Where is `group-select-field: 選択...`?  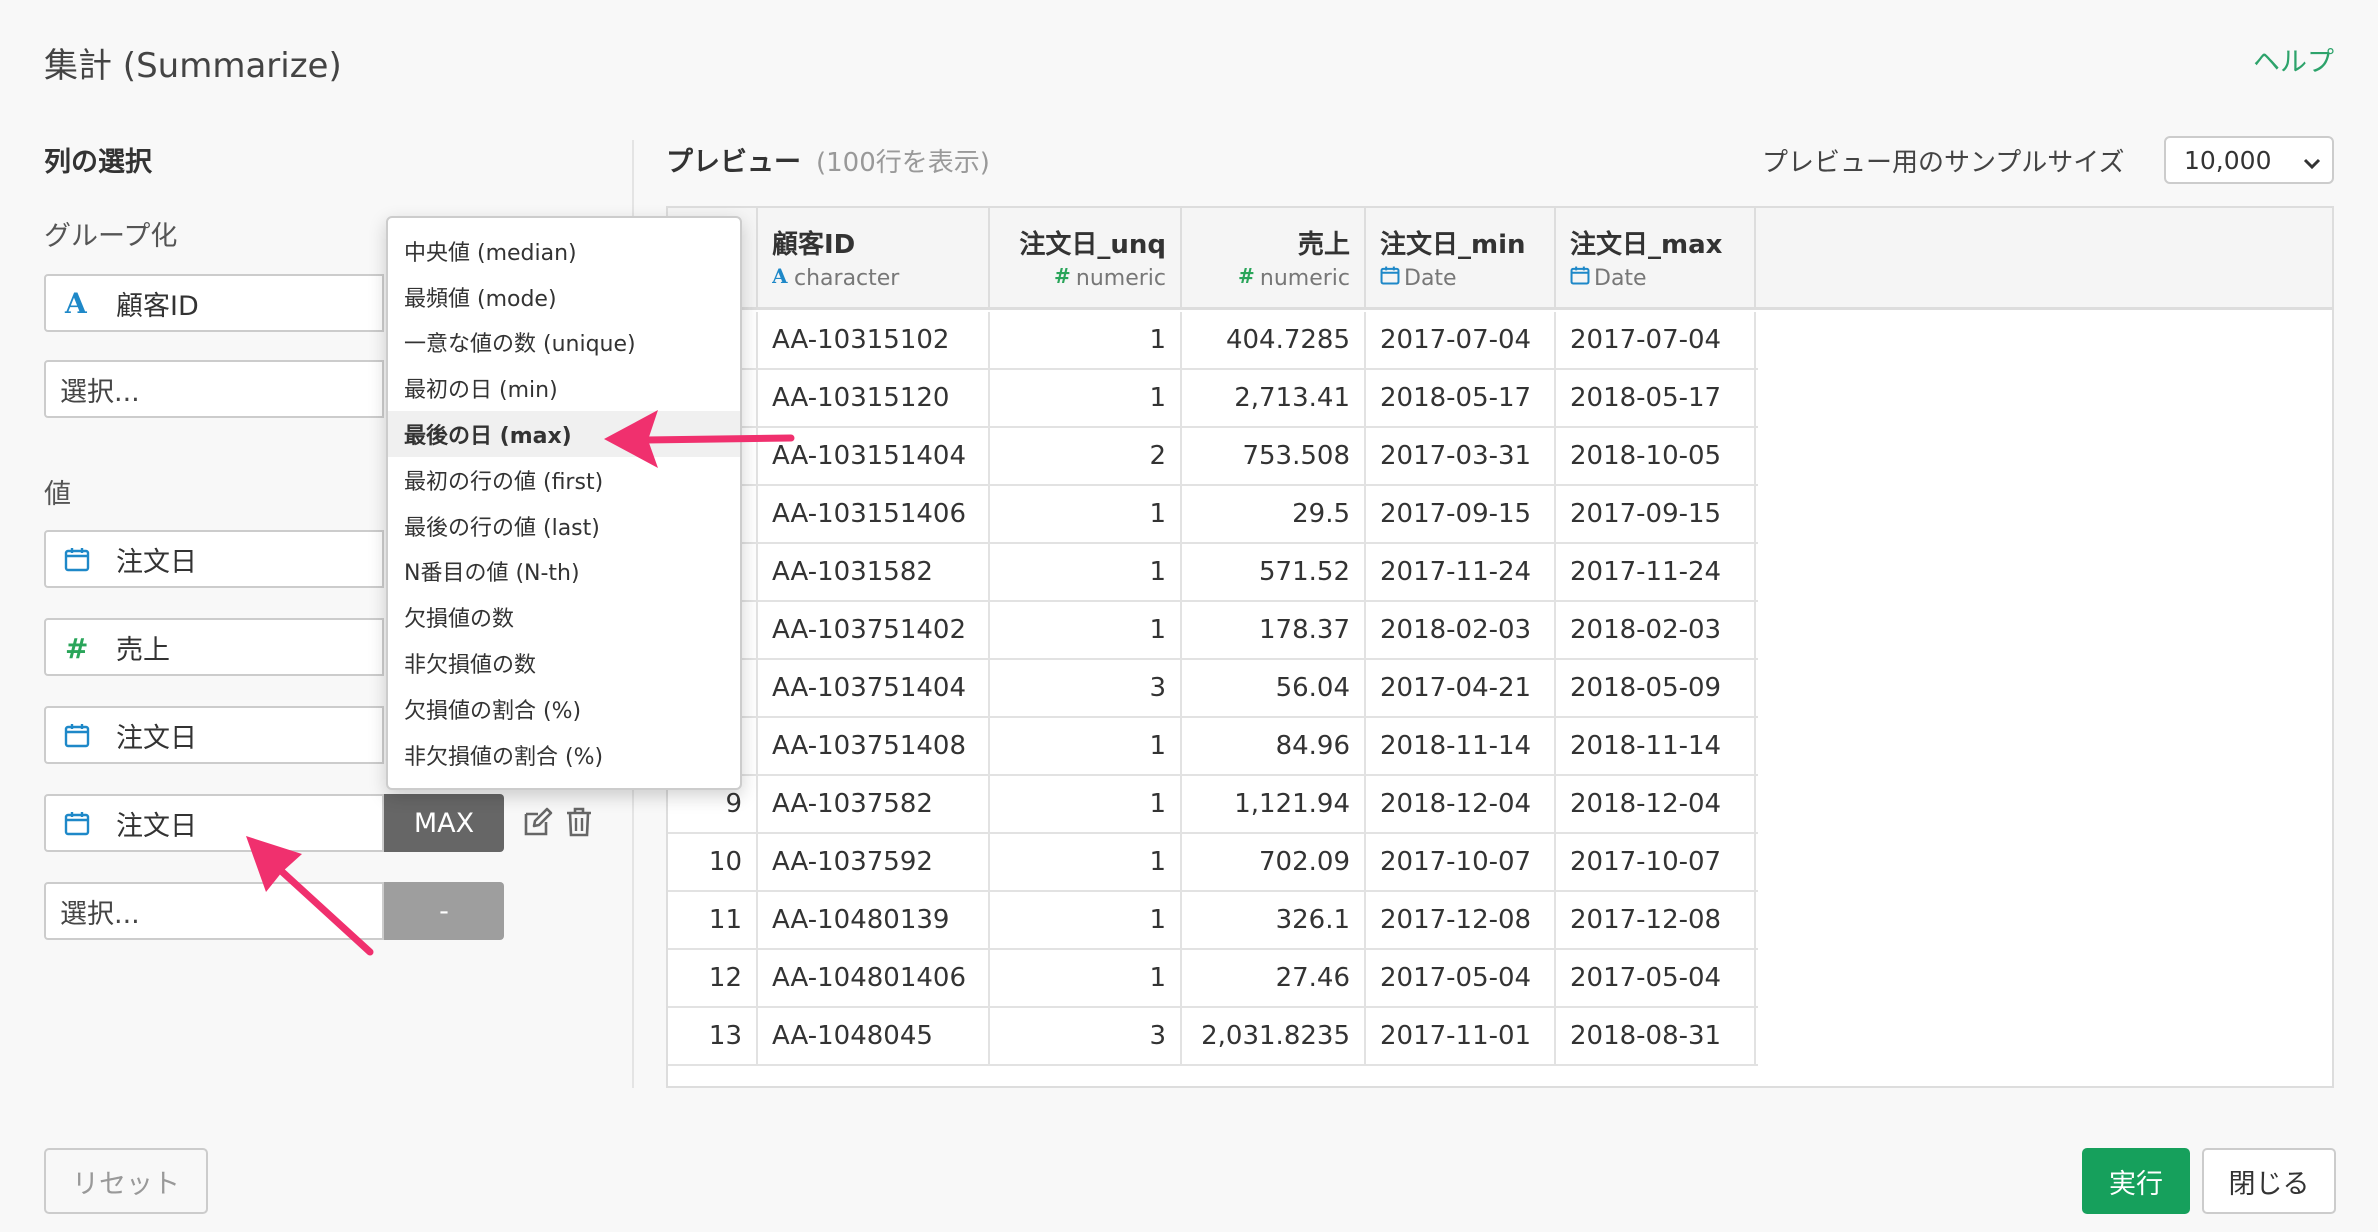
group-select-field: 選択... is located at coordinates (214, 389).